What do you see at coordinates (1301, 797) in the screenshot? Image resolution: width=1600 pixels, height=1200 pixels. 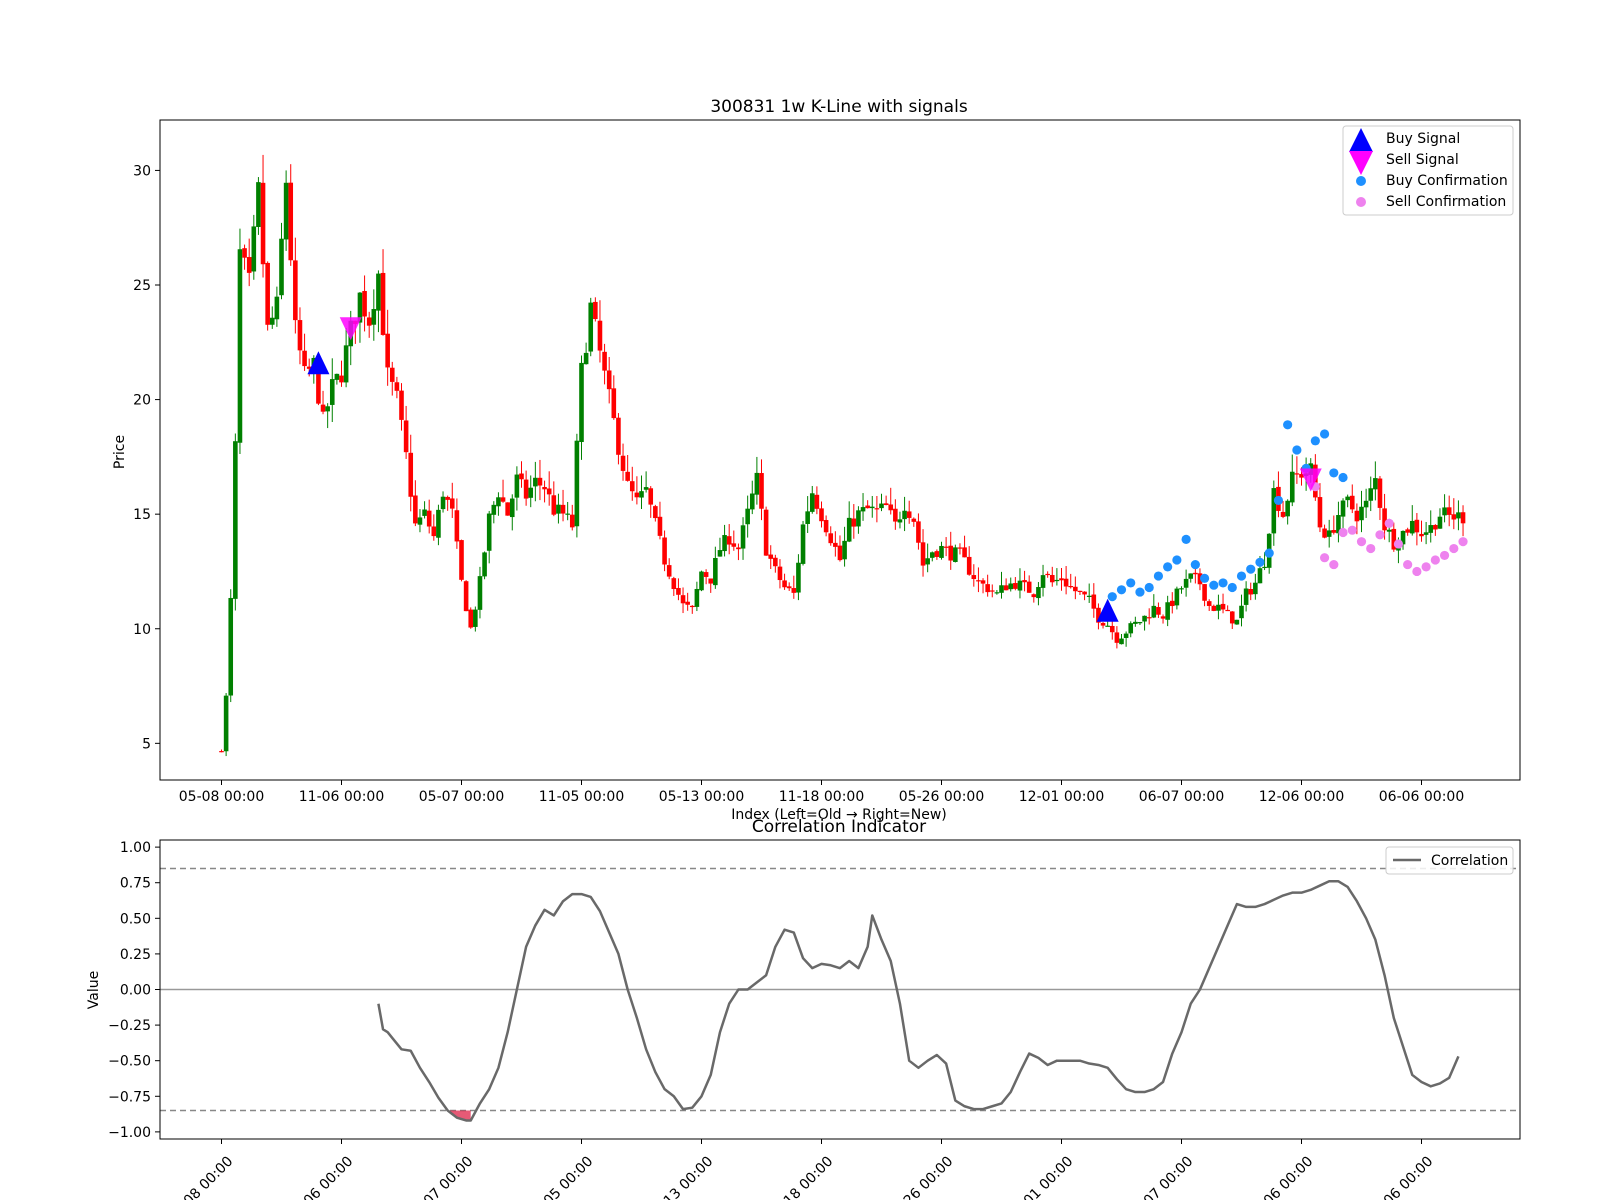 I see `kline-xtick-label: 12-06 00:00` at bounding box center [1301, 797].